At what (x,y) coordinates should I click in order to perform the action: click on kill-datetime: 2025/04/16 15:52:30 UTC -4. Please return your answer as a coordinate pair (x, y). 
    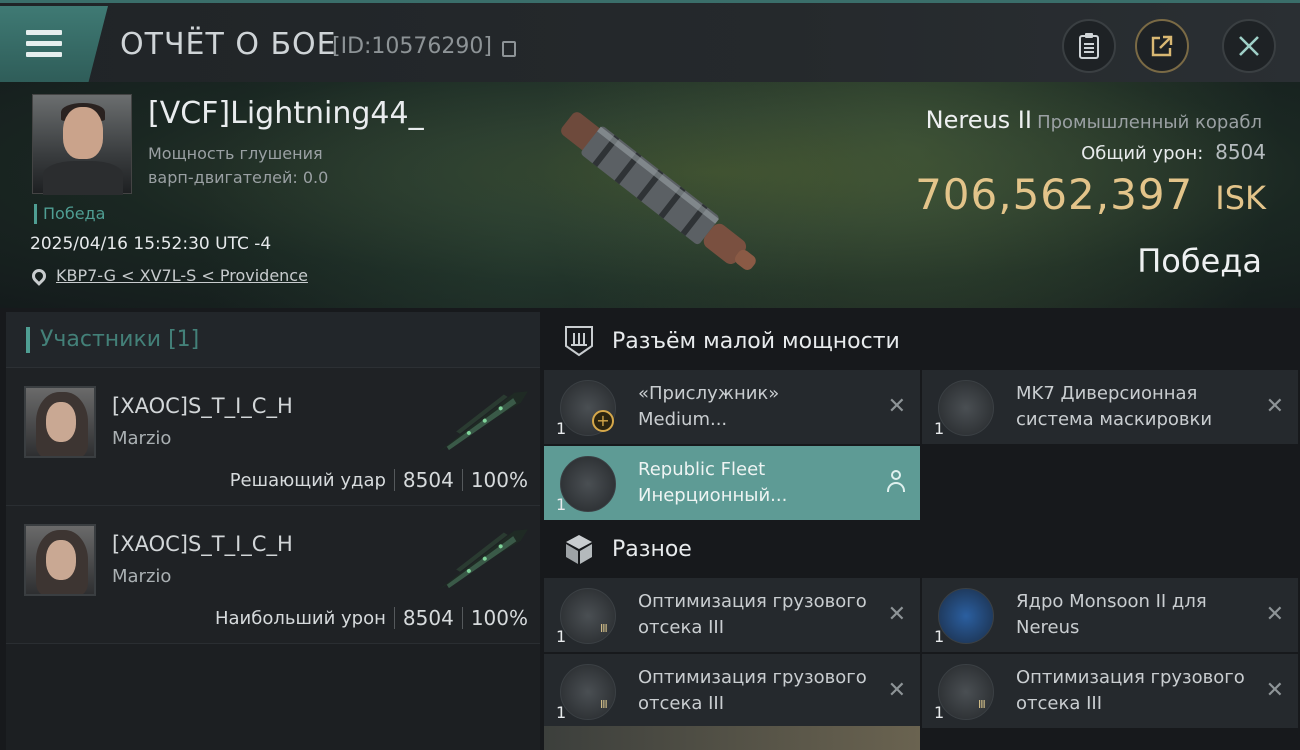
    Looking at the image, I should click on (151, 244).